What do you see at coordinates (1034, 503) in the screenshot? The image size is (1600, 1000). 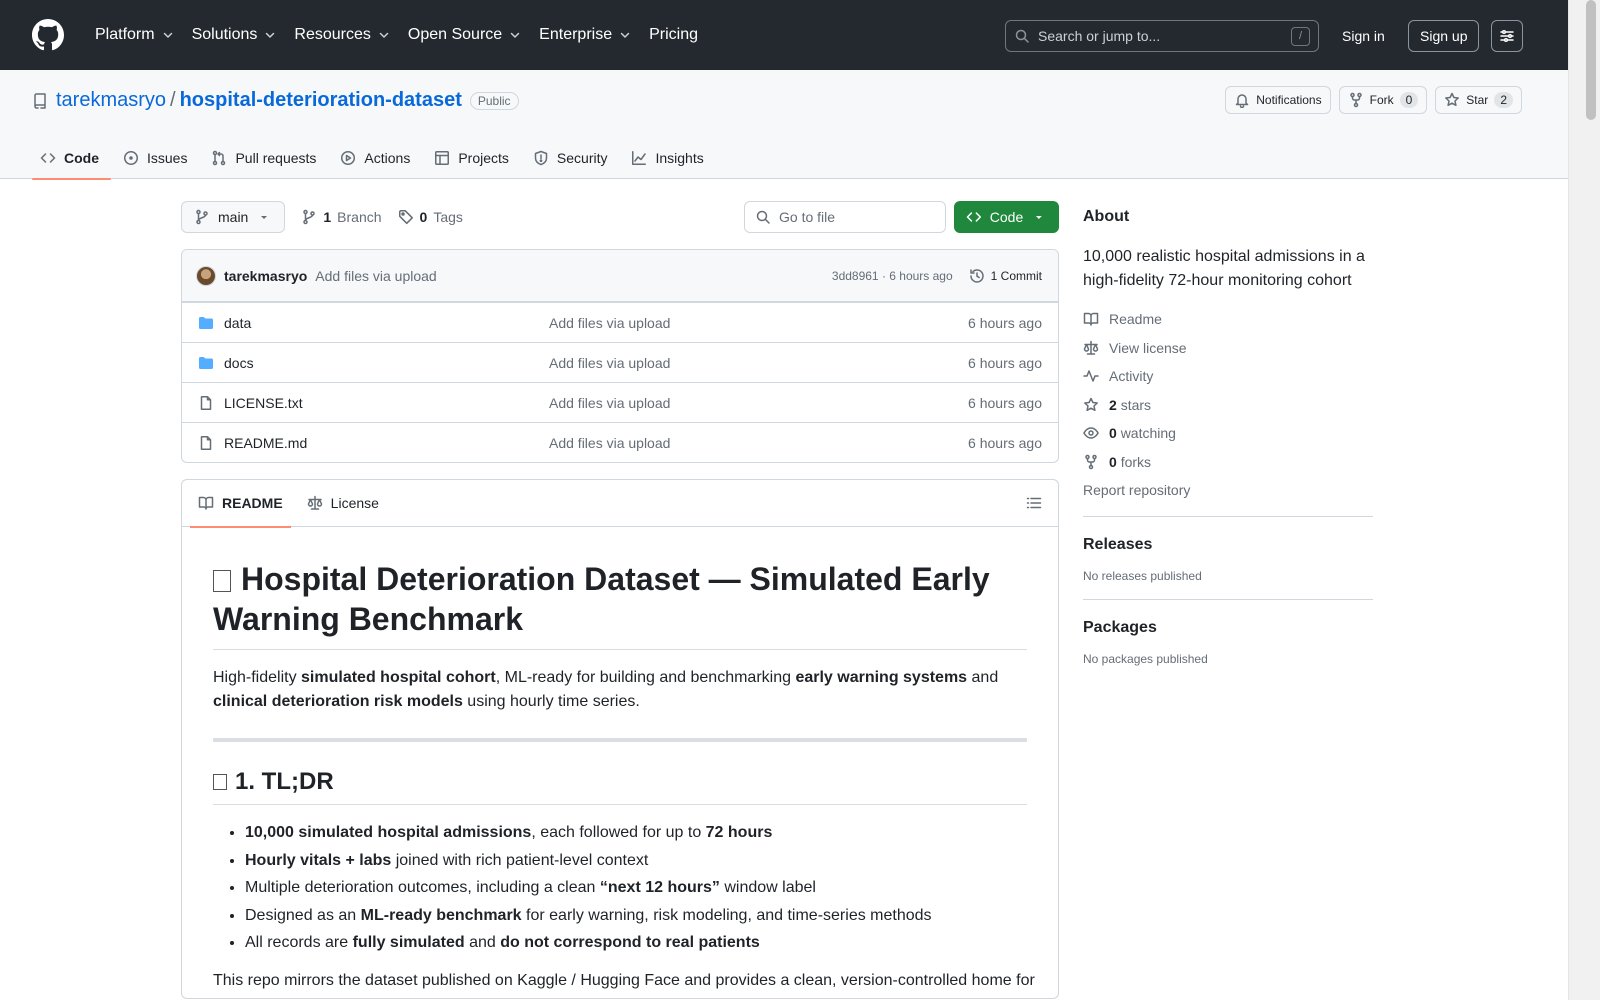 I see `list-outline-icon` at bounding box center [1034, 503].